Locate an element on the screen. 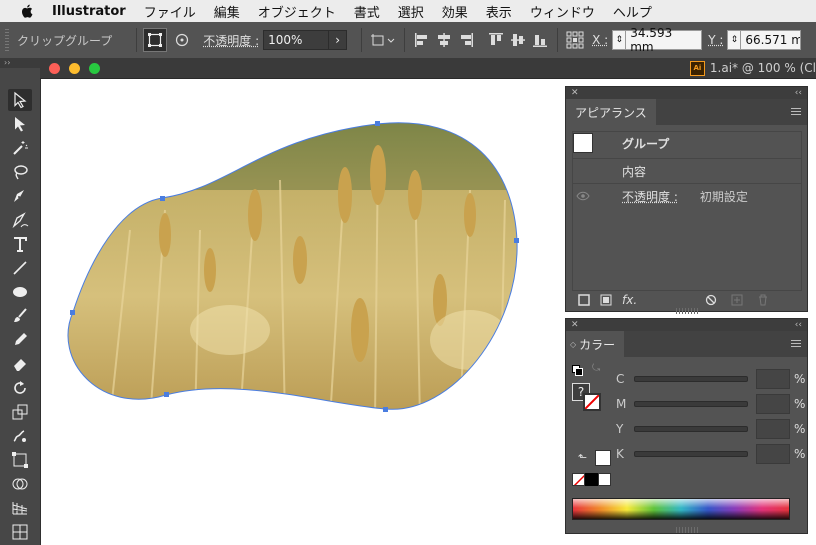  align-center-h-button is located at coordinates (444, 40).